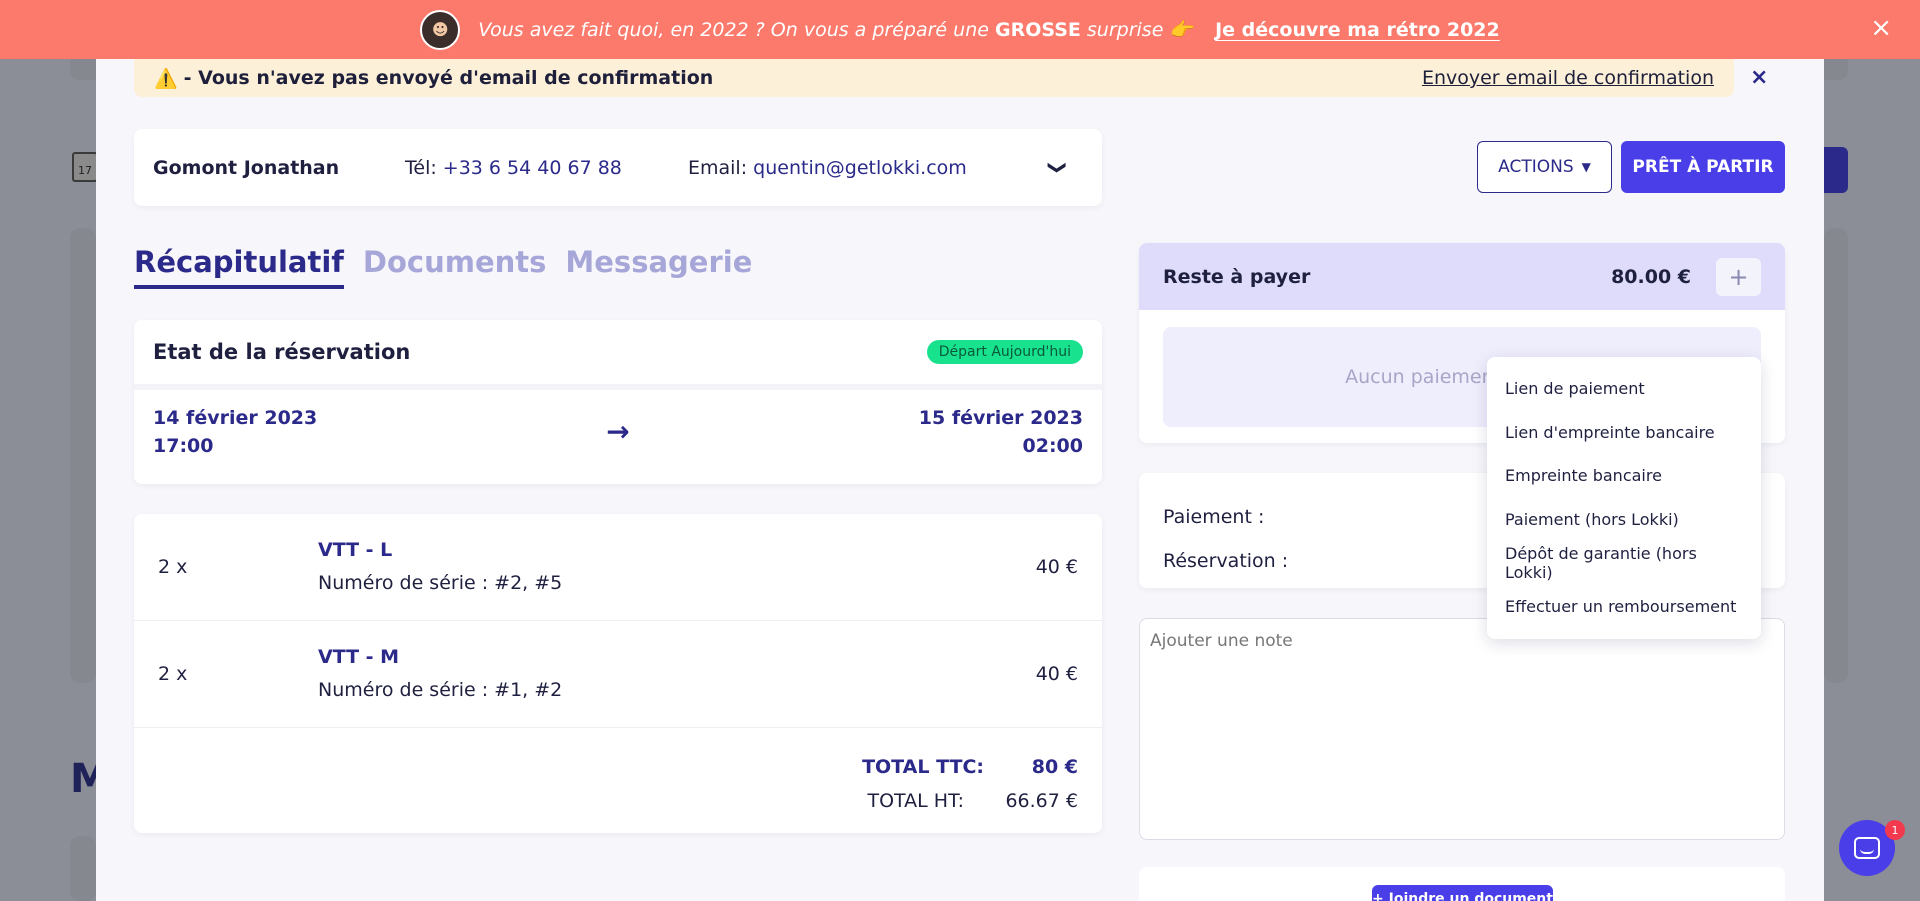  What do you see at coordinates (359, 657) in the screenshot?
I see `item-name: VTT - M` at bounding box center [359, 657].